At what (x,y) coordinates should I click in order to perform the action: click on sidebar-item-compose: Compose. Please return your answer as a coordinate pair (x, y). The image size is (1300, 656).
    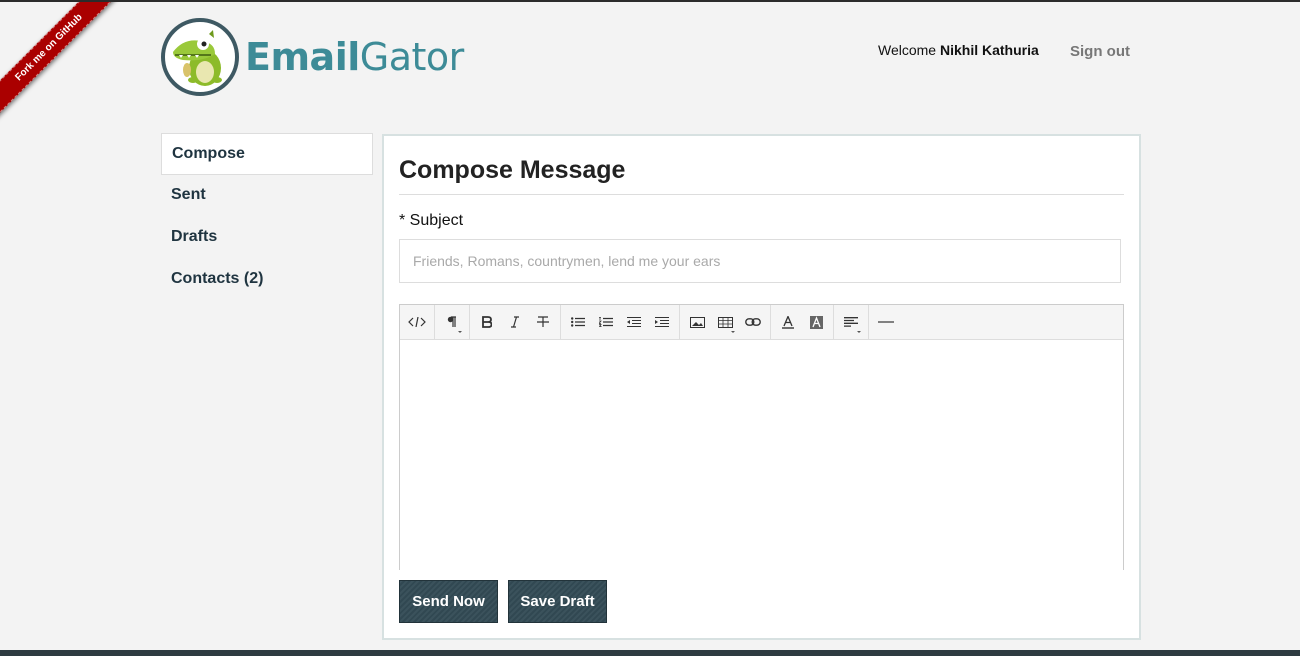
    Looking at the image, I should click on (267, 154).